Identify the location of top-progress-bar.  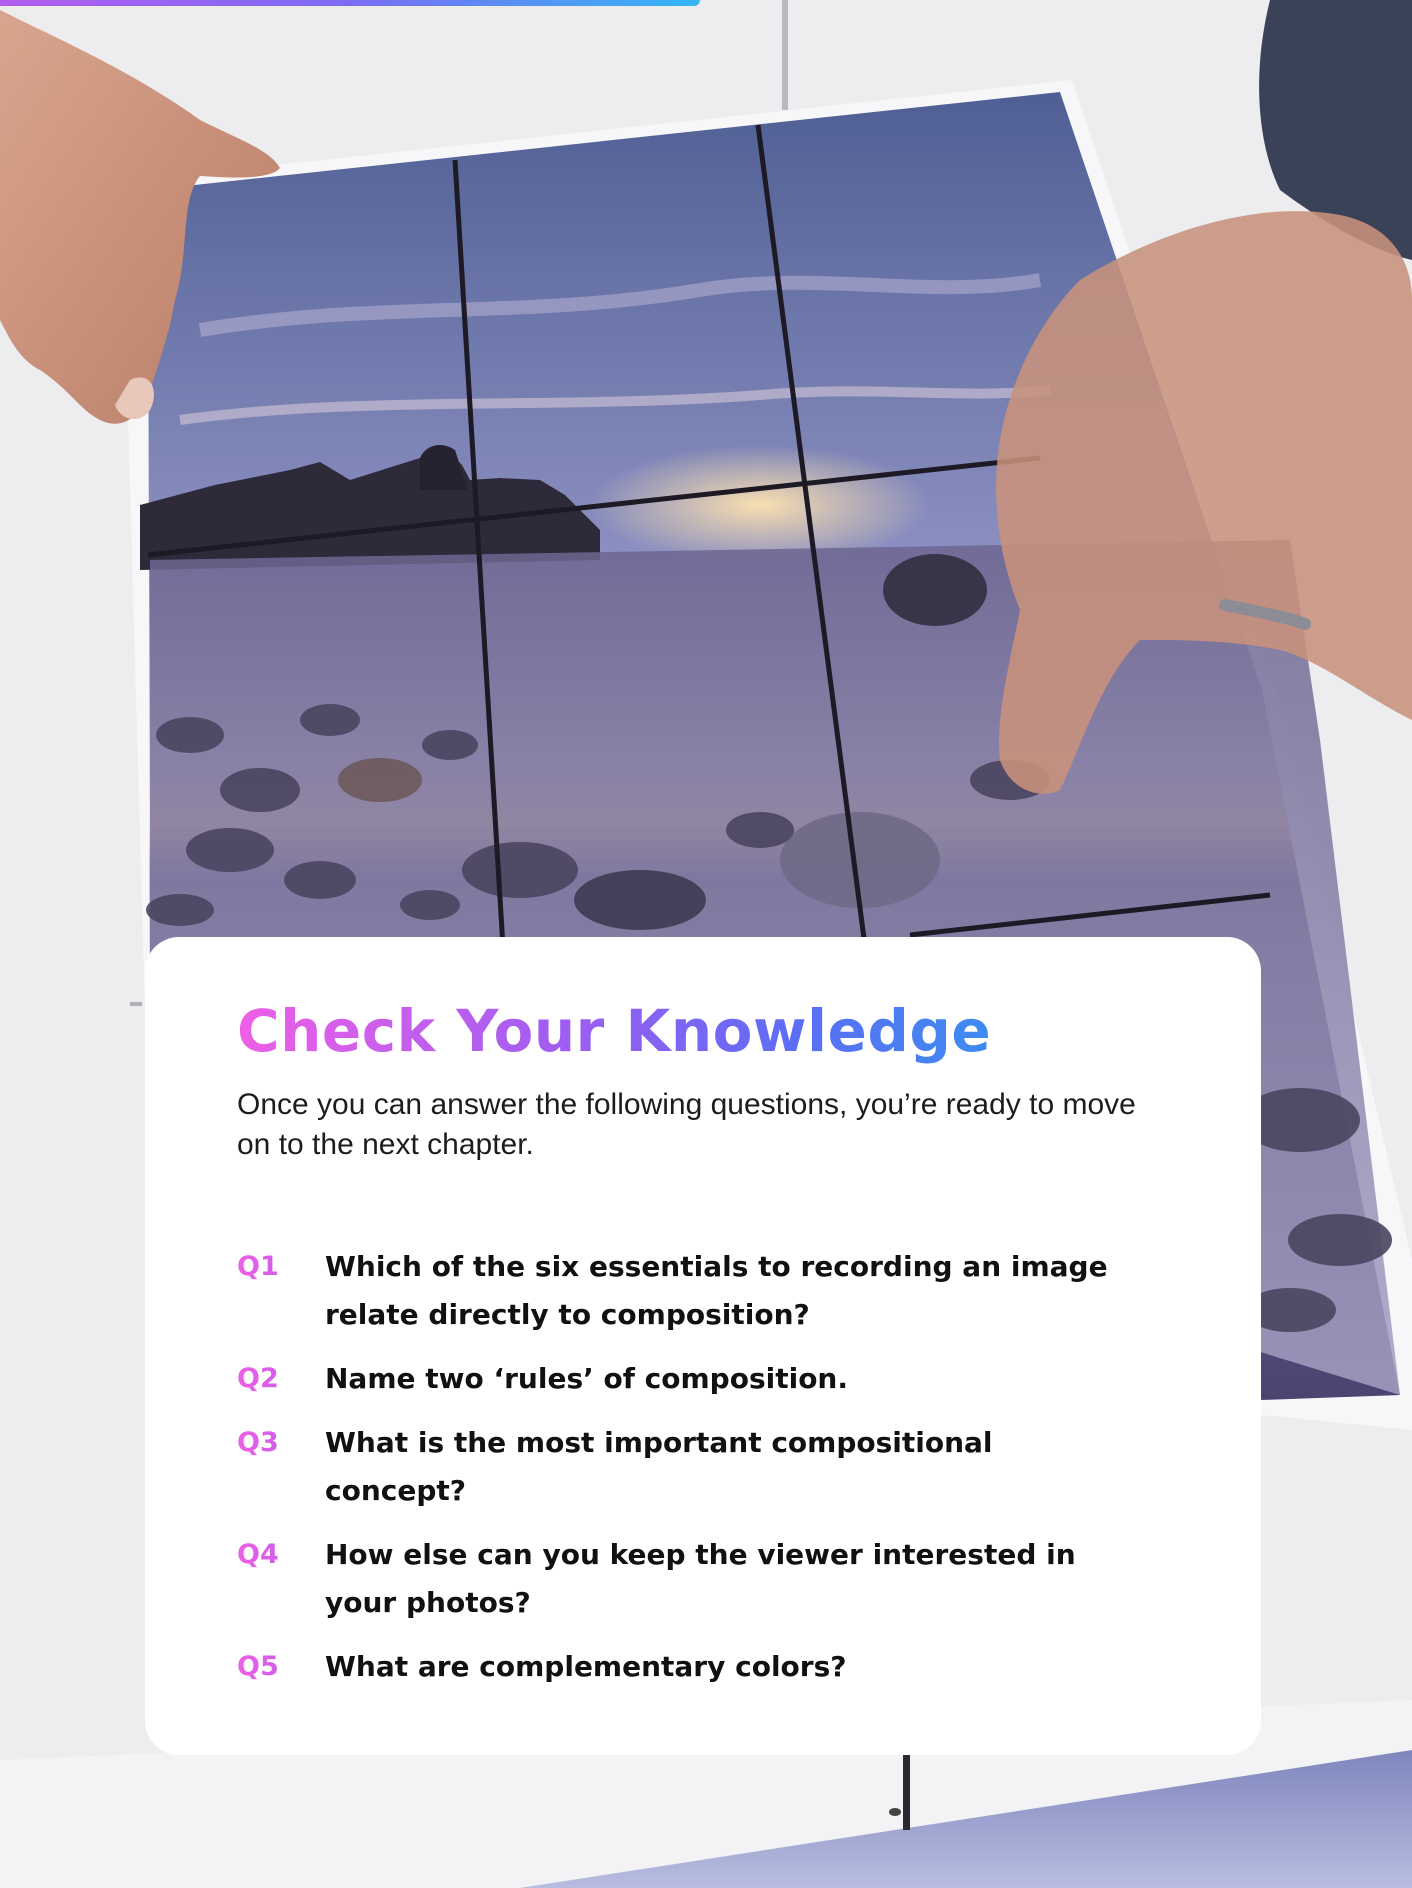
(350, 3).